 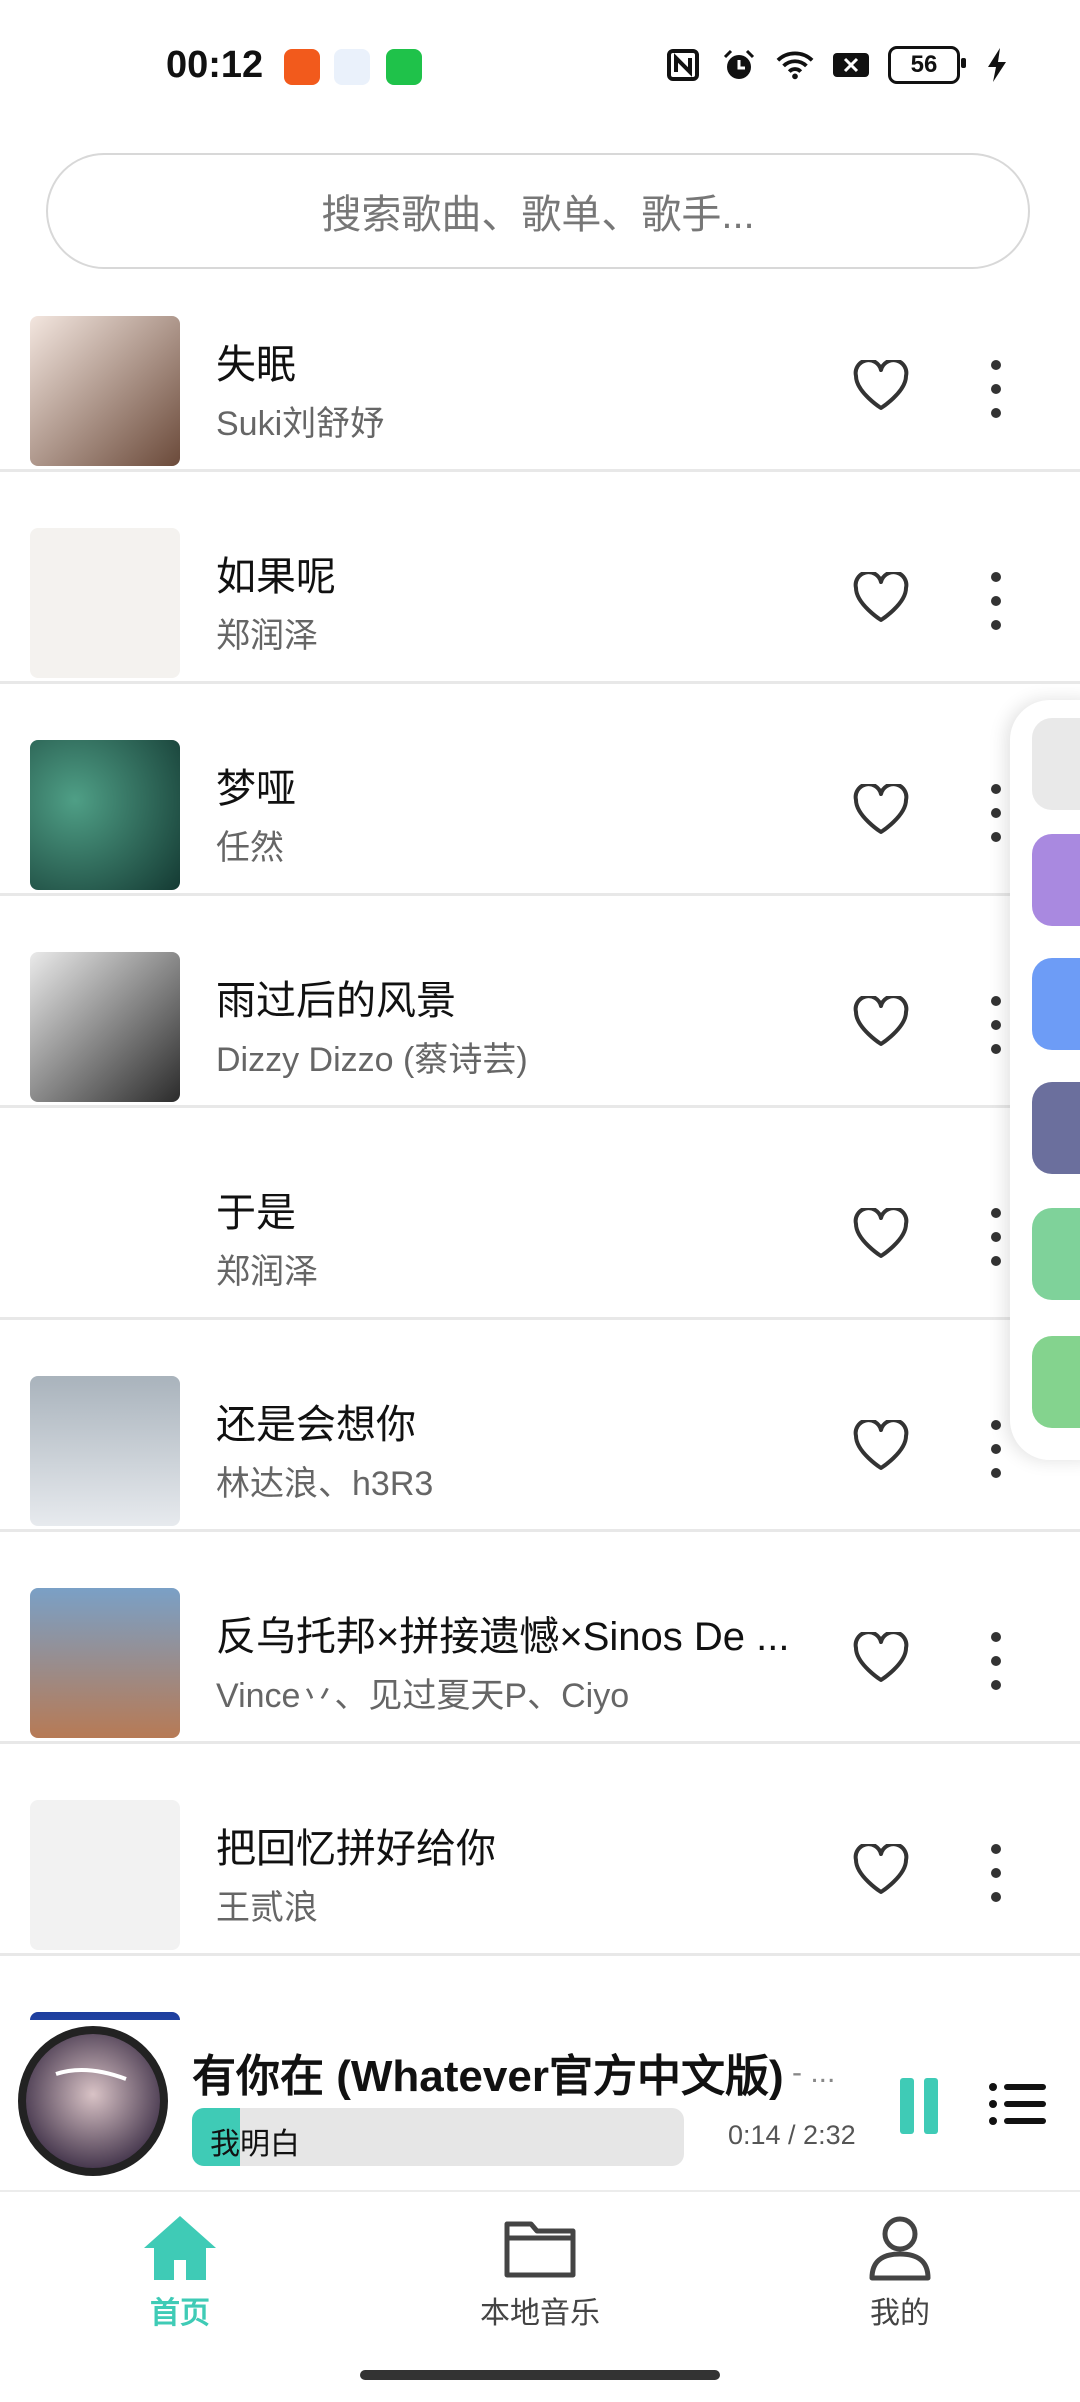 What do you see at coordinates (438, 2137) in the screenshot?
I see `lyric-progress-bar: 我明白` at bounding box center [438, 2137].